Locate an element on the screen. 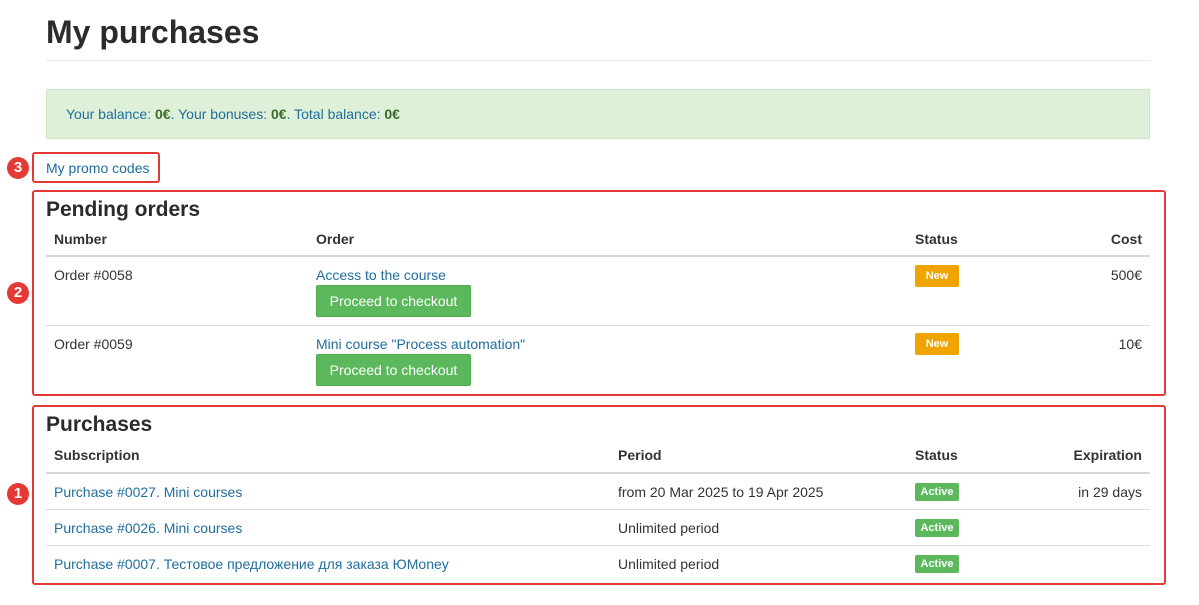 The width and height of the screenshot is (1199, 605). purchase-expiration: in 29 days is located at coordinates (1110, 492).